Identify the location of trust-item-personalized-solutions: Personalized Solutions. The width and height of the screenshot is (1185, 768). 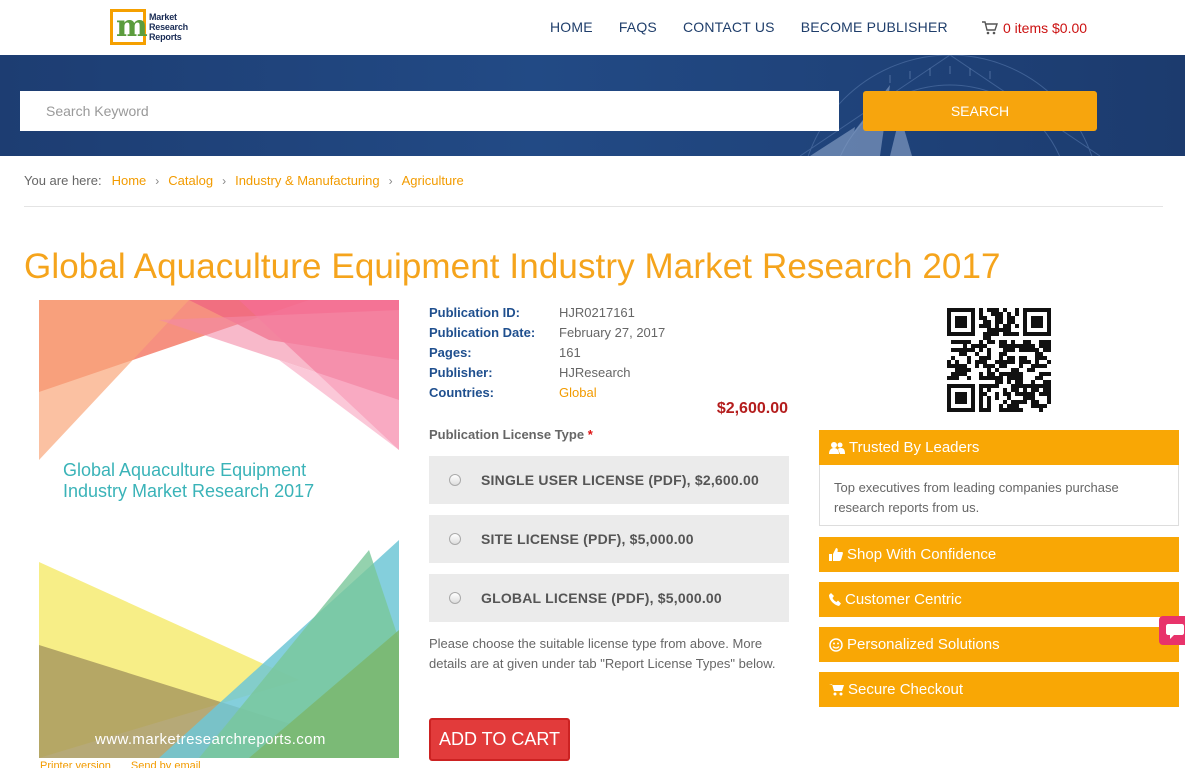
(999, 644).